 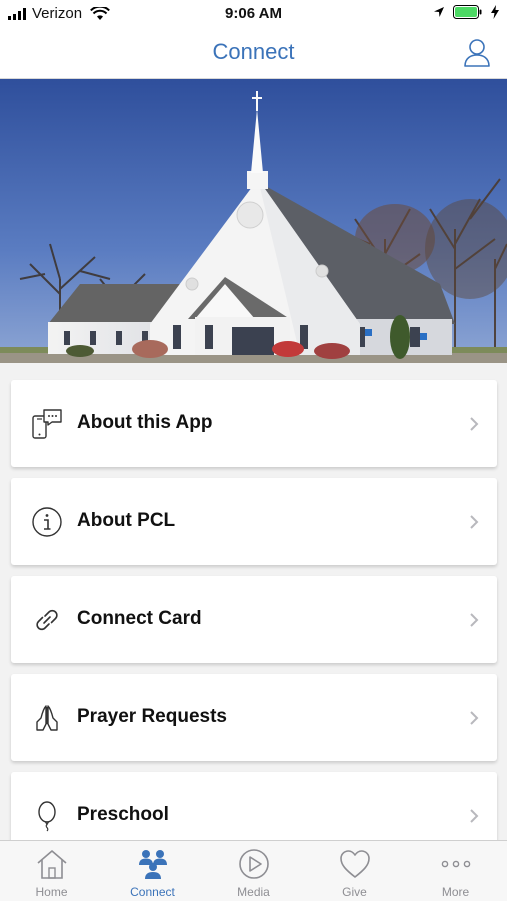 What do you see at coordinates (47, 718) in the screenshot?
I see `praying-hands-icon` at bounding box center [47, 718].